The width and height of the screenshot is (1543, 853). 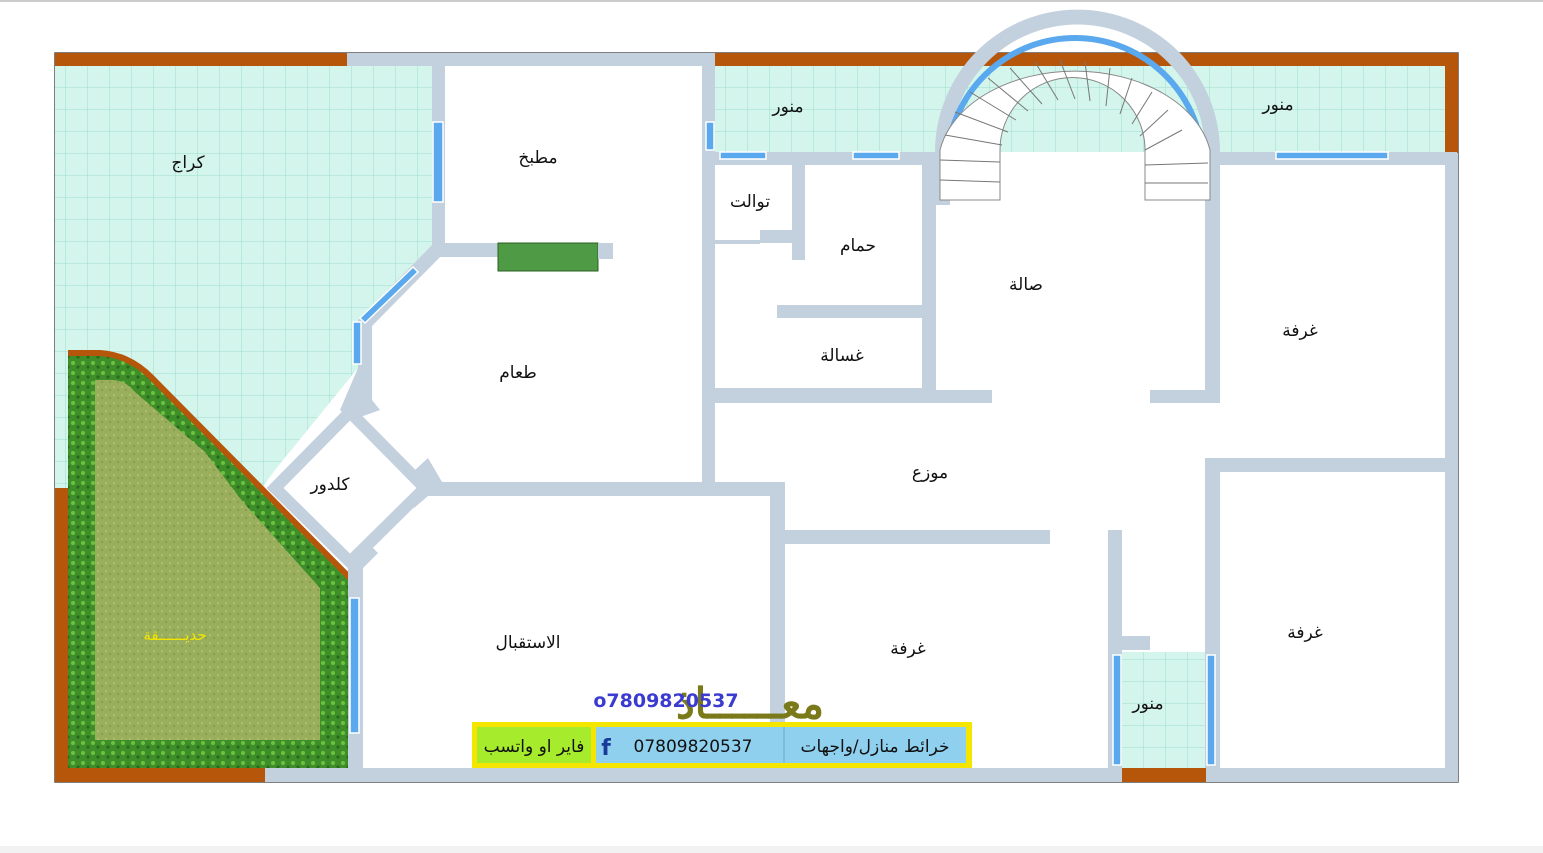 What do you see at coordinates (787, 107) in the screenshot?
I see `label-light-well-top-left: منور` at bounding box center [787, 107].